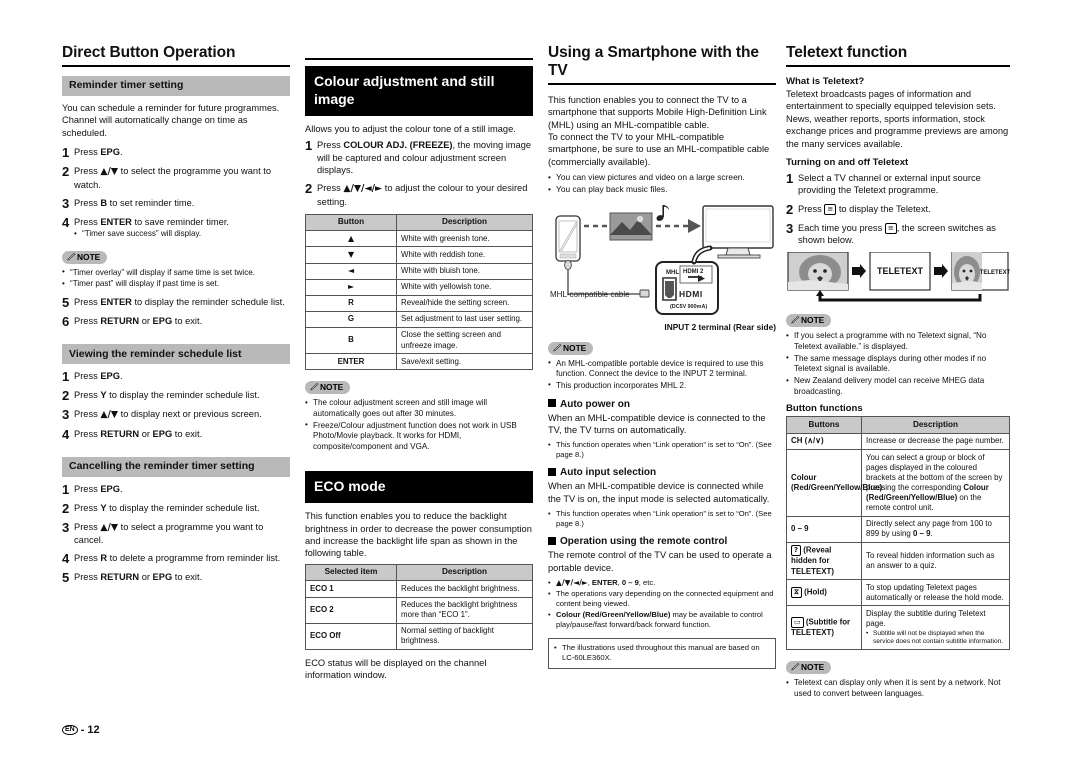 The image size is (1080, 782). Describe the element at coordinates (790, 228) in the screenshot. I see `step-number: 3` at that location.